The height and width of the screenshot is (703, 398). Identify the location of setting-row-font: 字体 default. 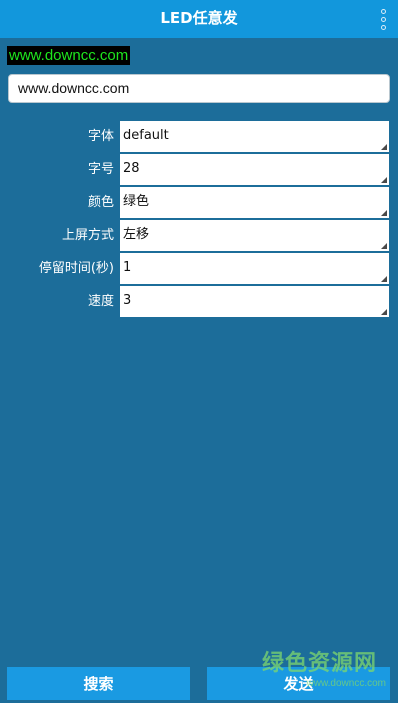
(199, 136).